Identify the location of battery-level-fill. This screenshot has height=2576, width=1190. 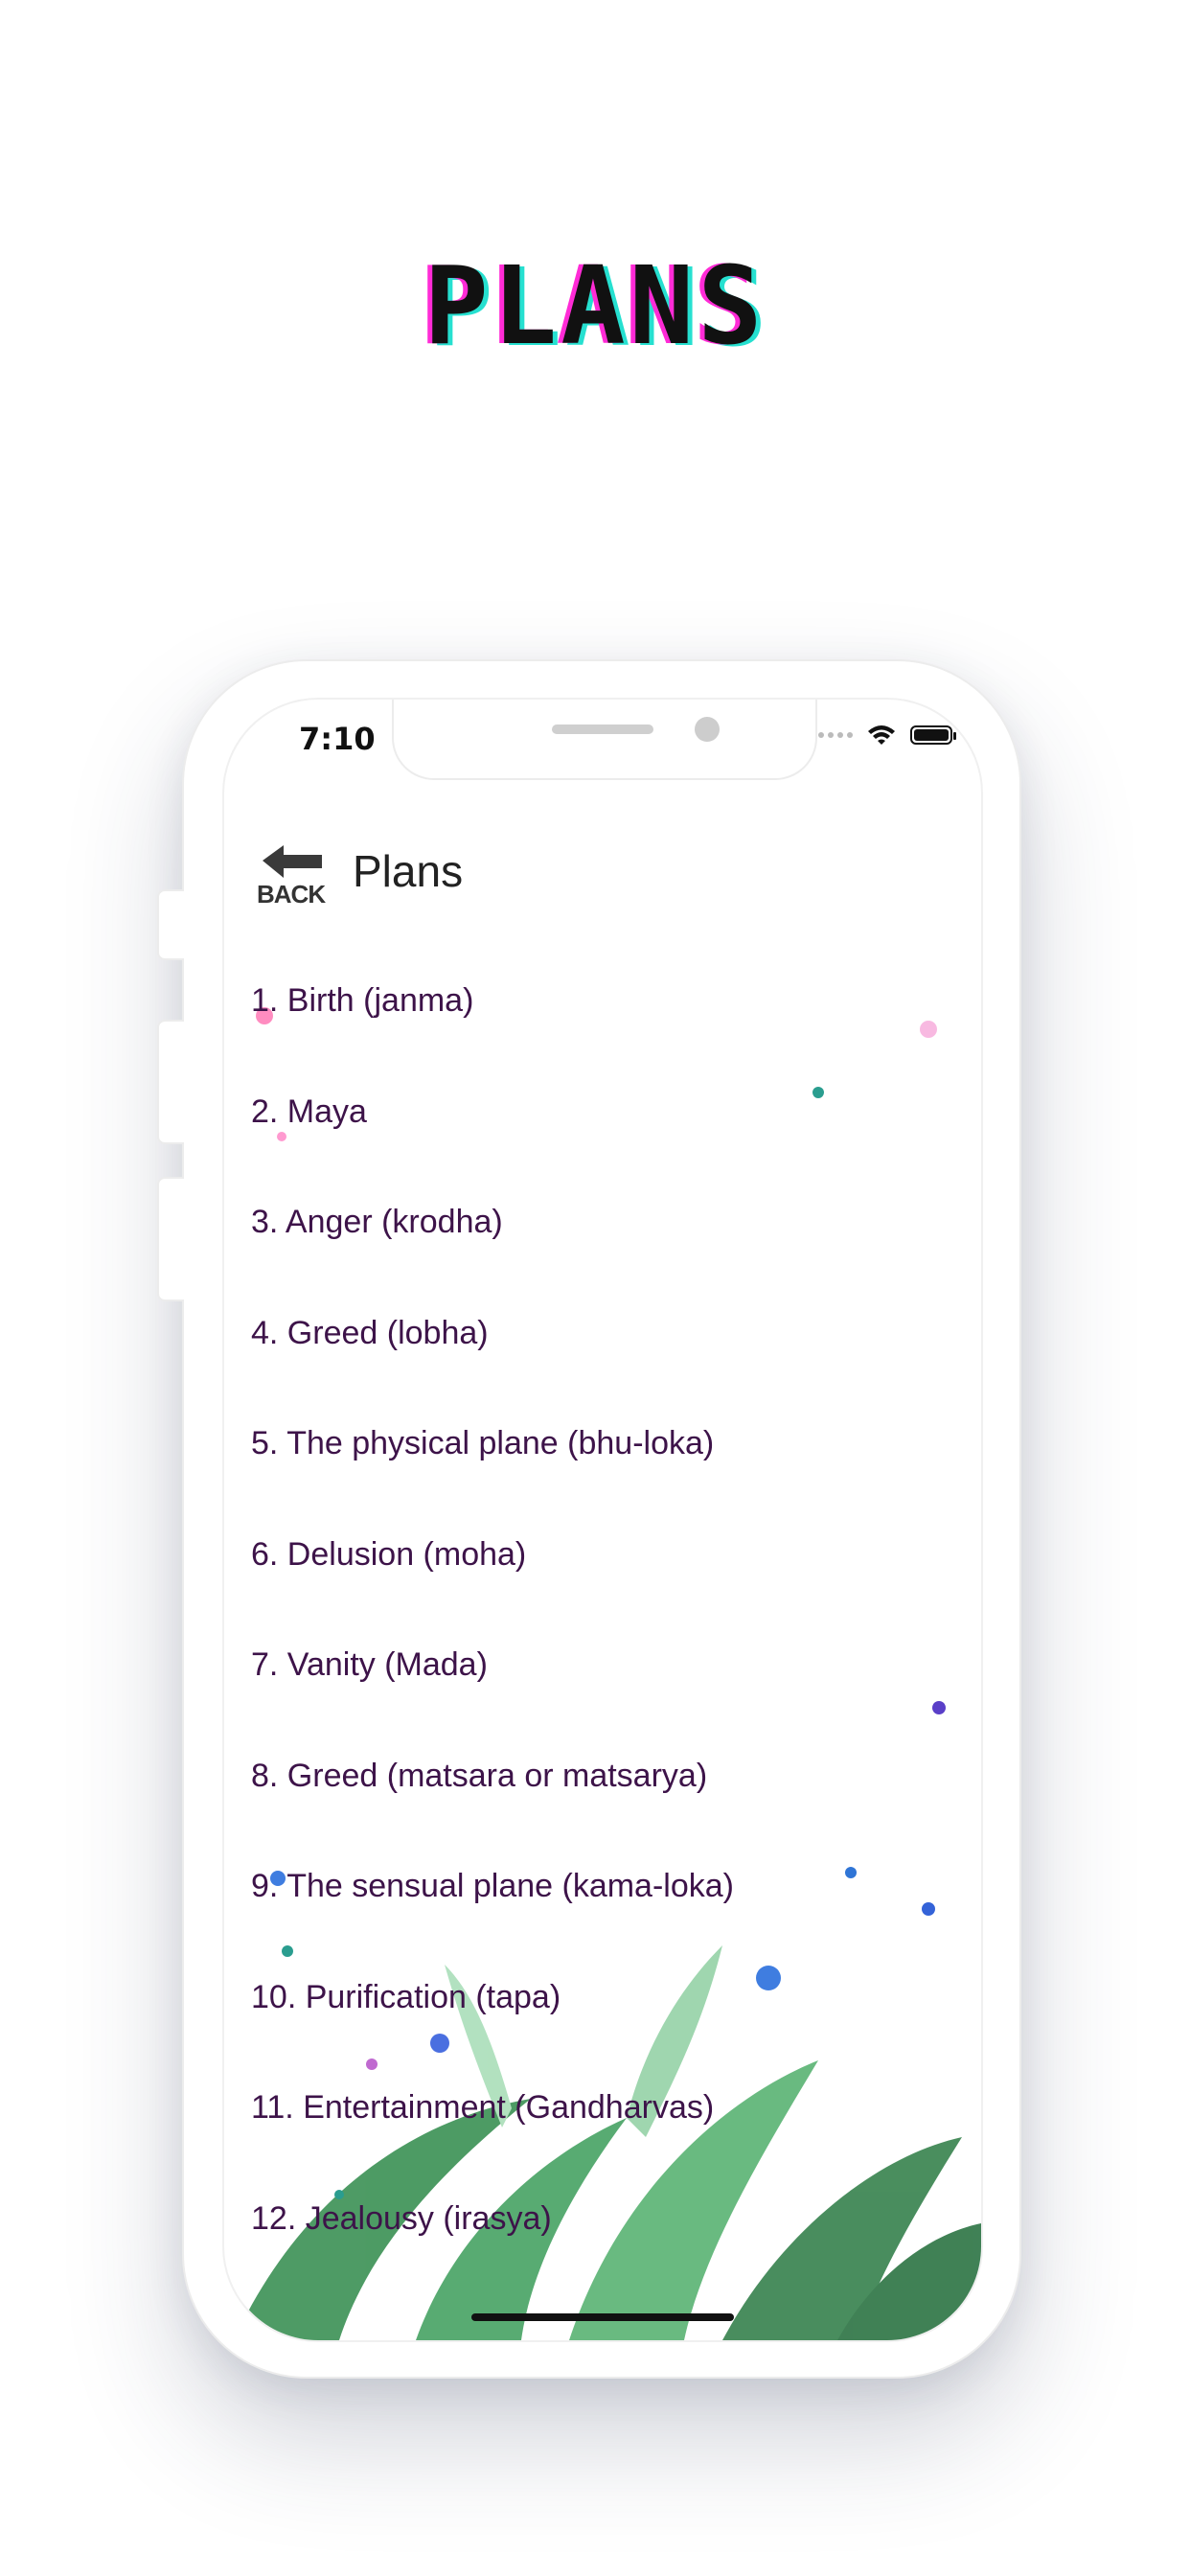
(932, 735).